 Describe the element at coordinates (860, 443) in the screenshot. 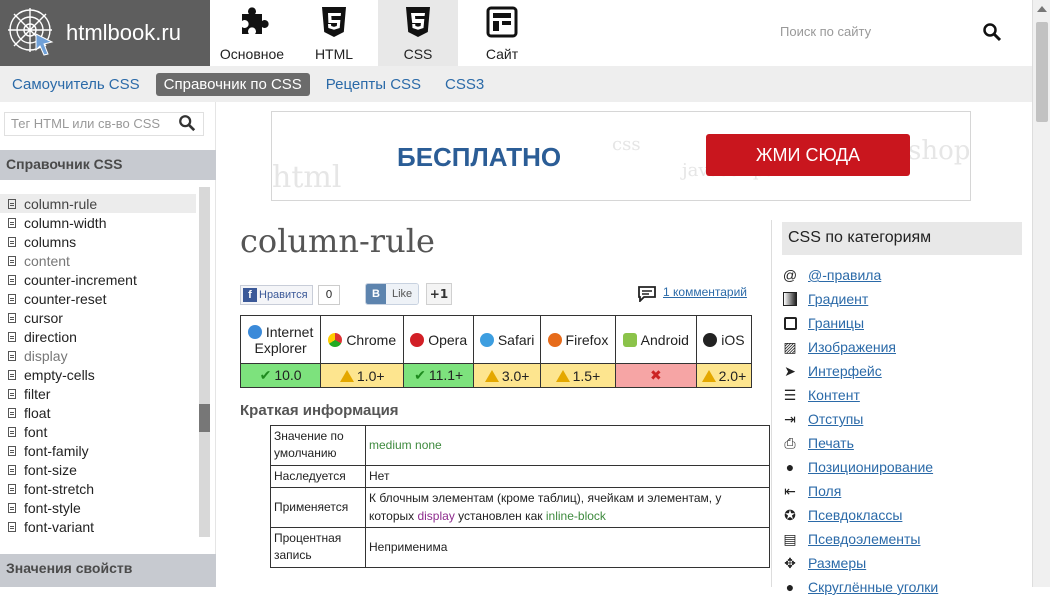

I see `category-item: ⎙ Печать` at that location.